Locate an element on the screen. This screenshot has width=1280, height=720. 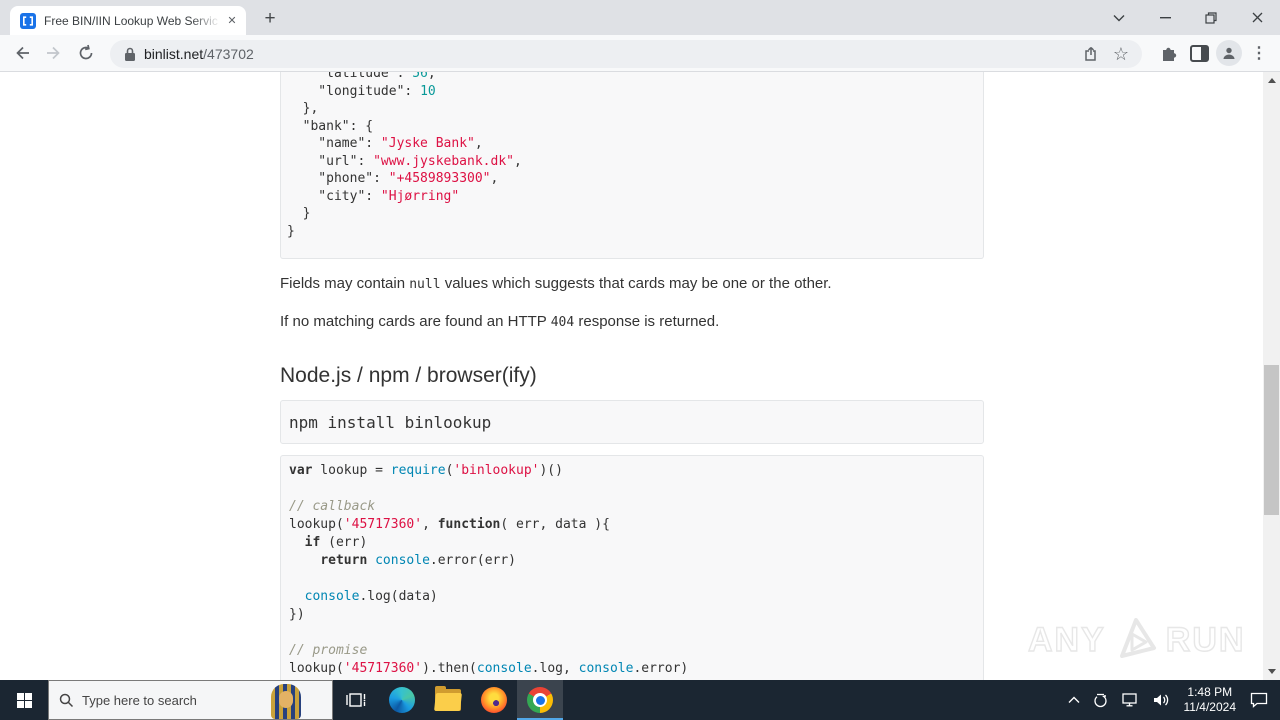
npm-install-code-block: npm install binlookup is located at coordinates (632, 422).